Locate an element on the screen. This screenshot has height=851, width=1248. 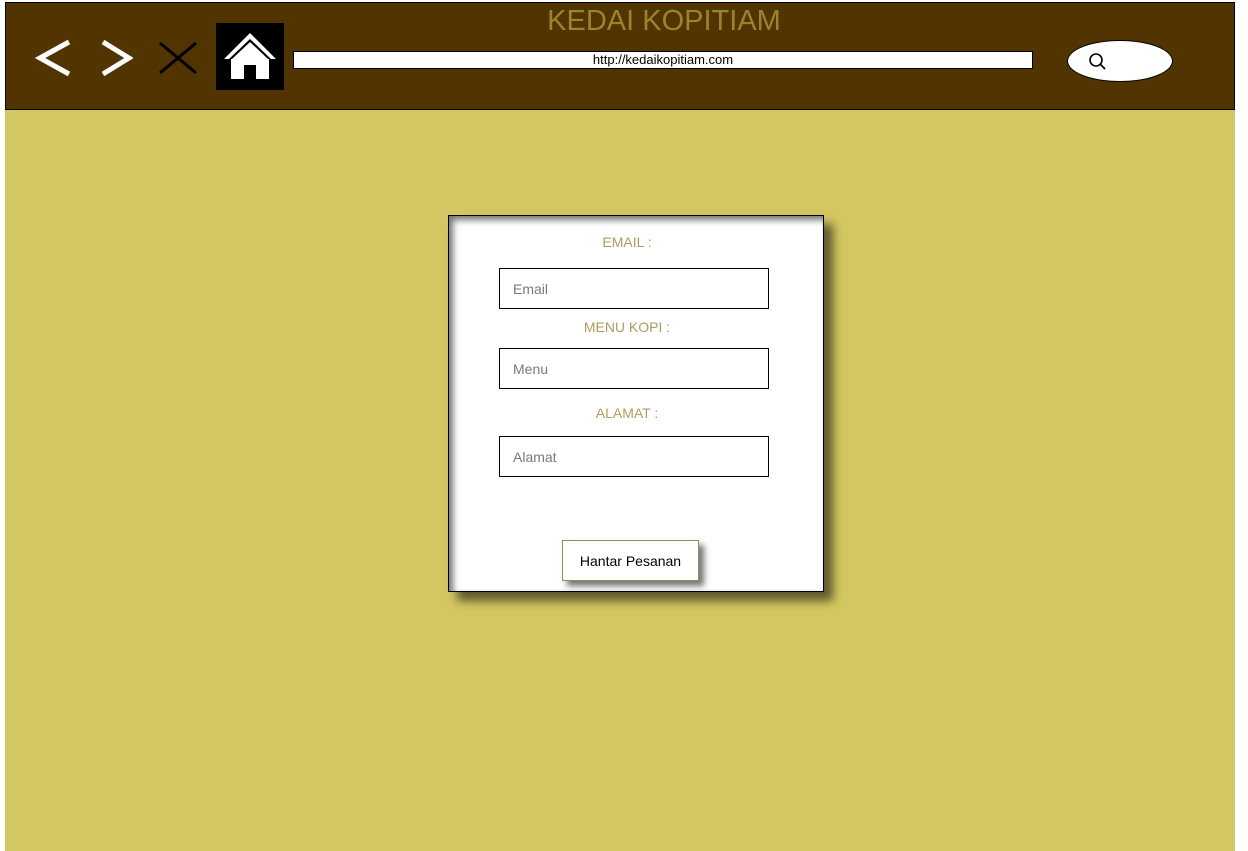
browser-toolbar: KEDAI KOPITIAM is located at coordinates (620, 56).